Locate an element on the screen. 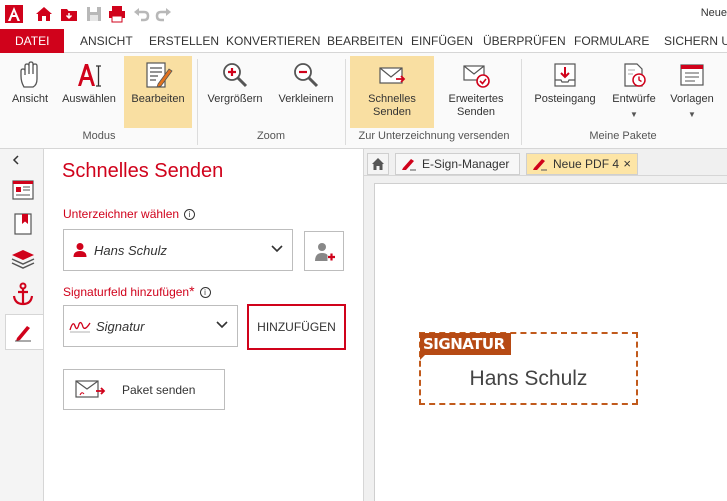  zoom-out-icon is located at coordinates (306, 75).